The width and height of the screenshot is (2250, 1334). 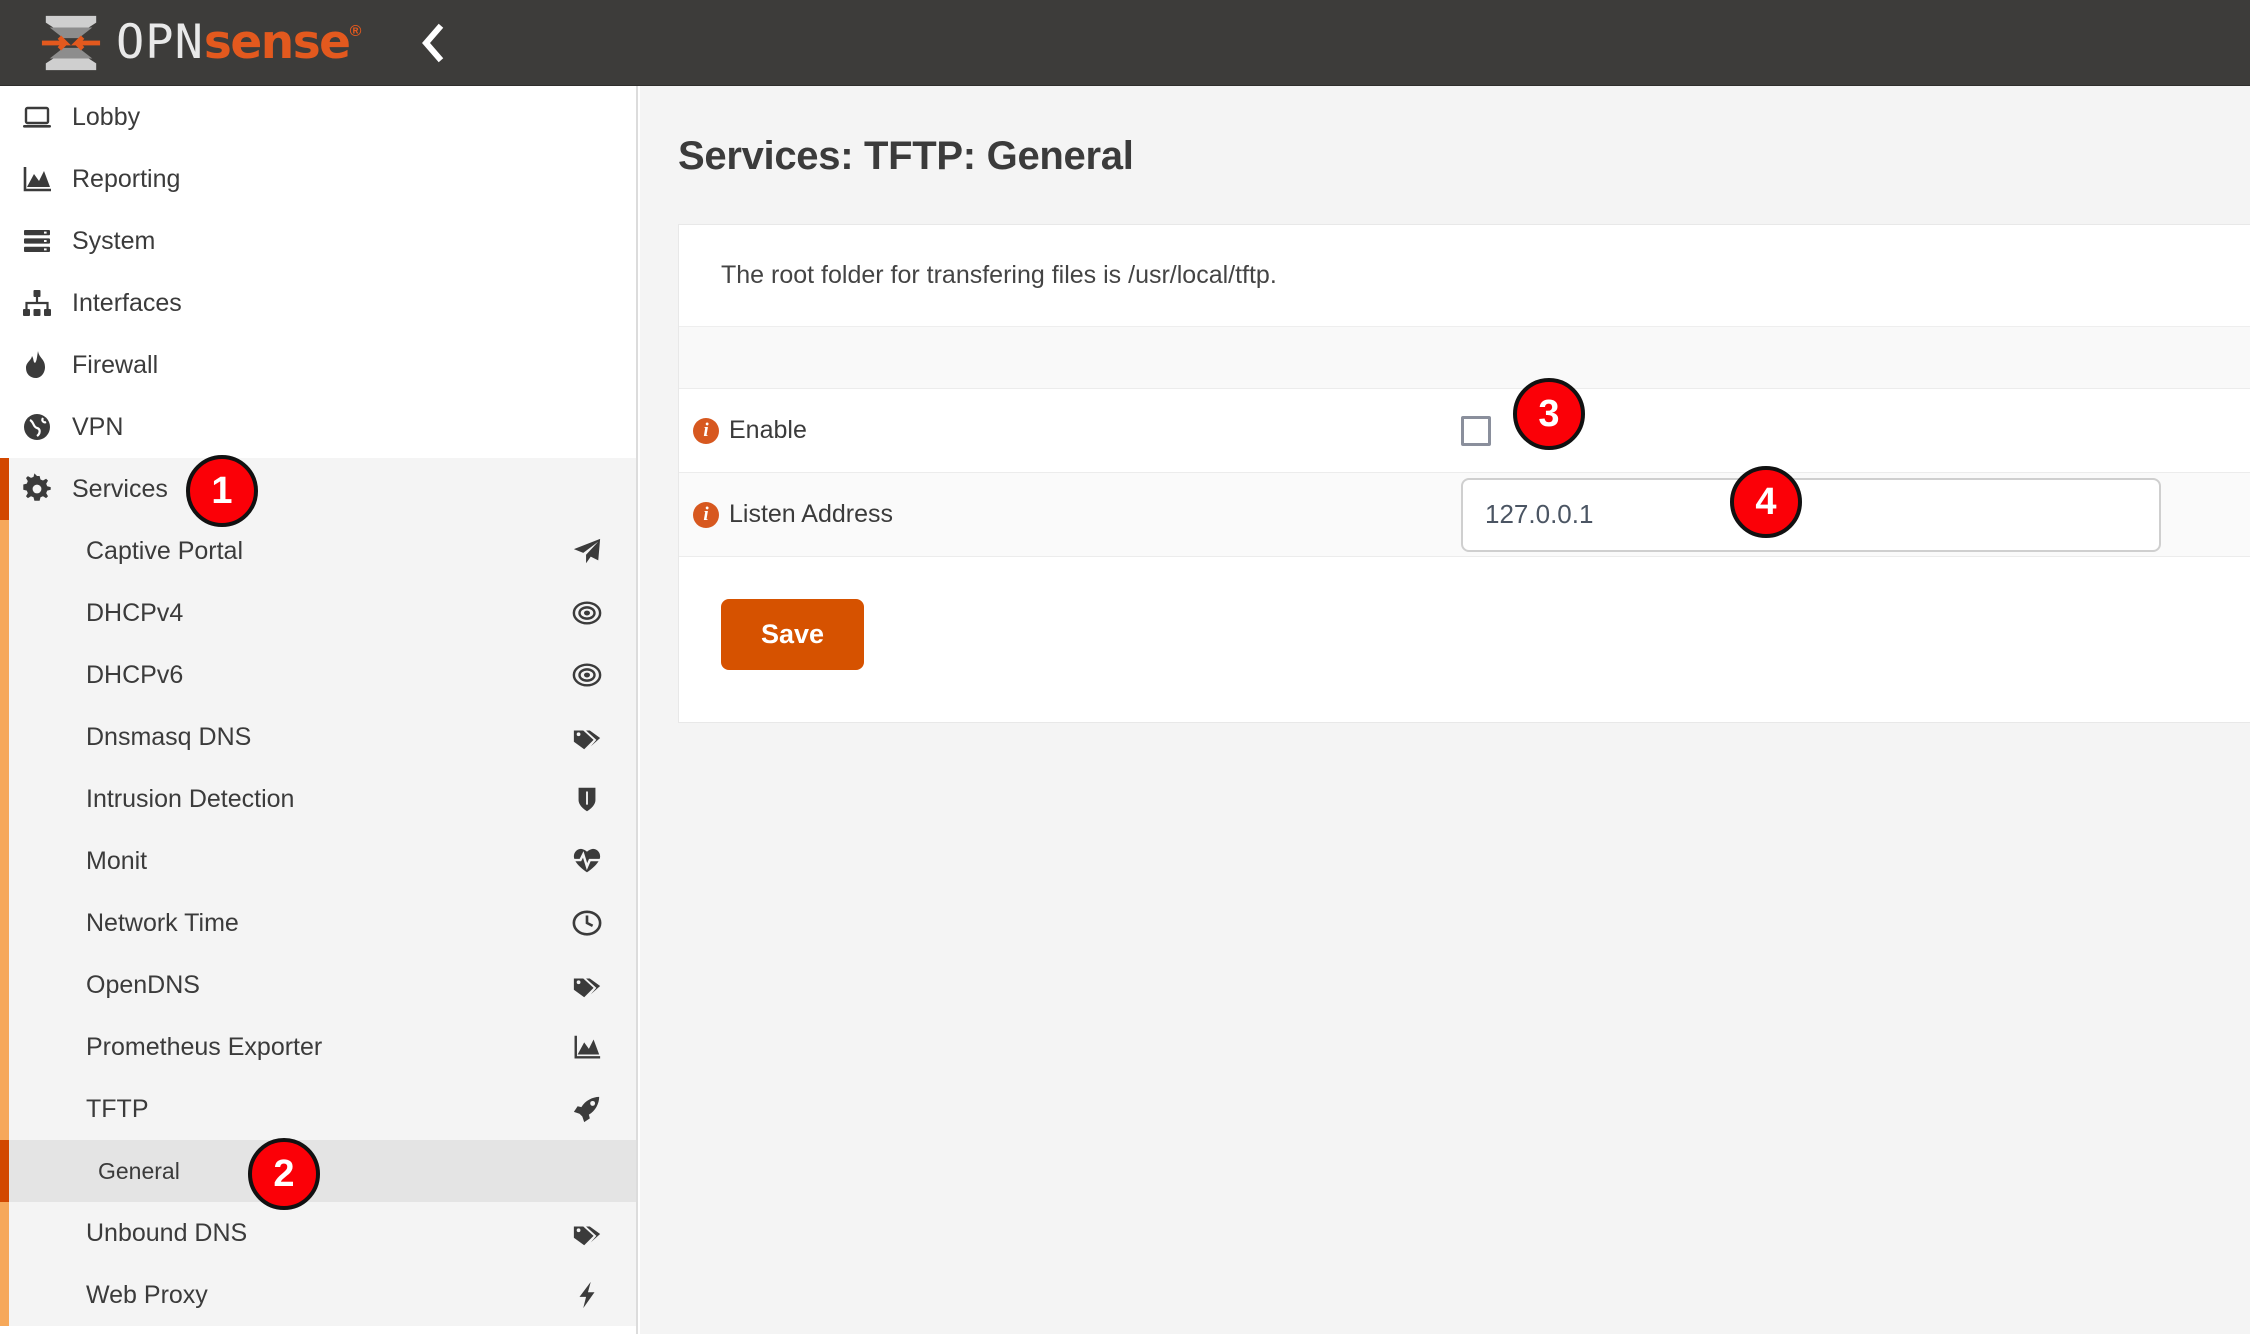 What do you see at coordinates (585, 861) in the screenshot?
I see `heartbeat-icon` at bounding box center [585, 861].